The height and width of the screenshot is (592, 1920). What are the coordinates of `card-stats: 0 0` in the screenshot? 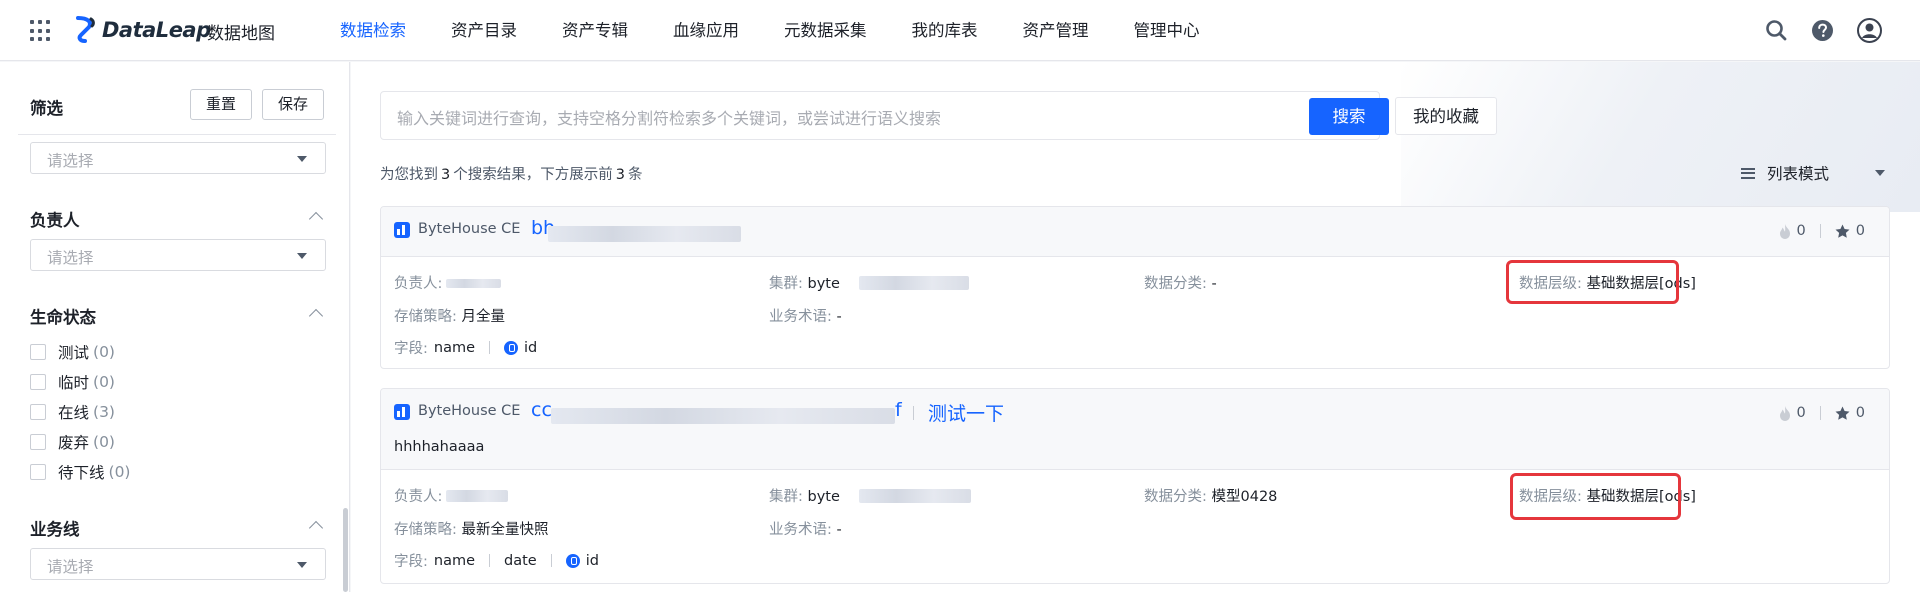 It's located at (1822, 413).